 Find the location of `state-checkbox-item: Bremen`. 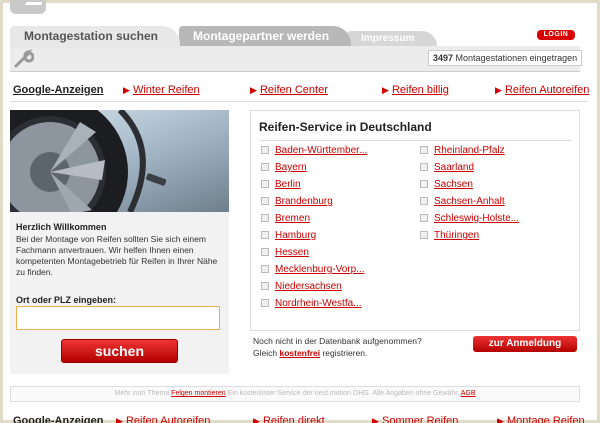

state-checkbox-item: Bremen is located at coordinates (285, 219).